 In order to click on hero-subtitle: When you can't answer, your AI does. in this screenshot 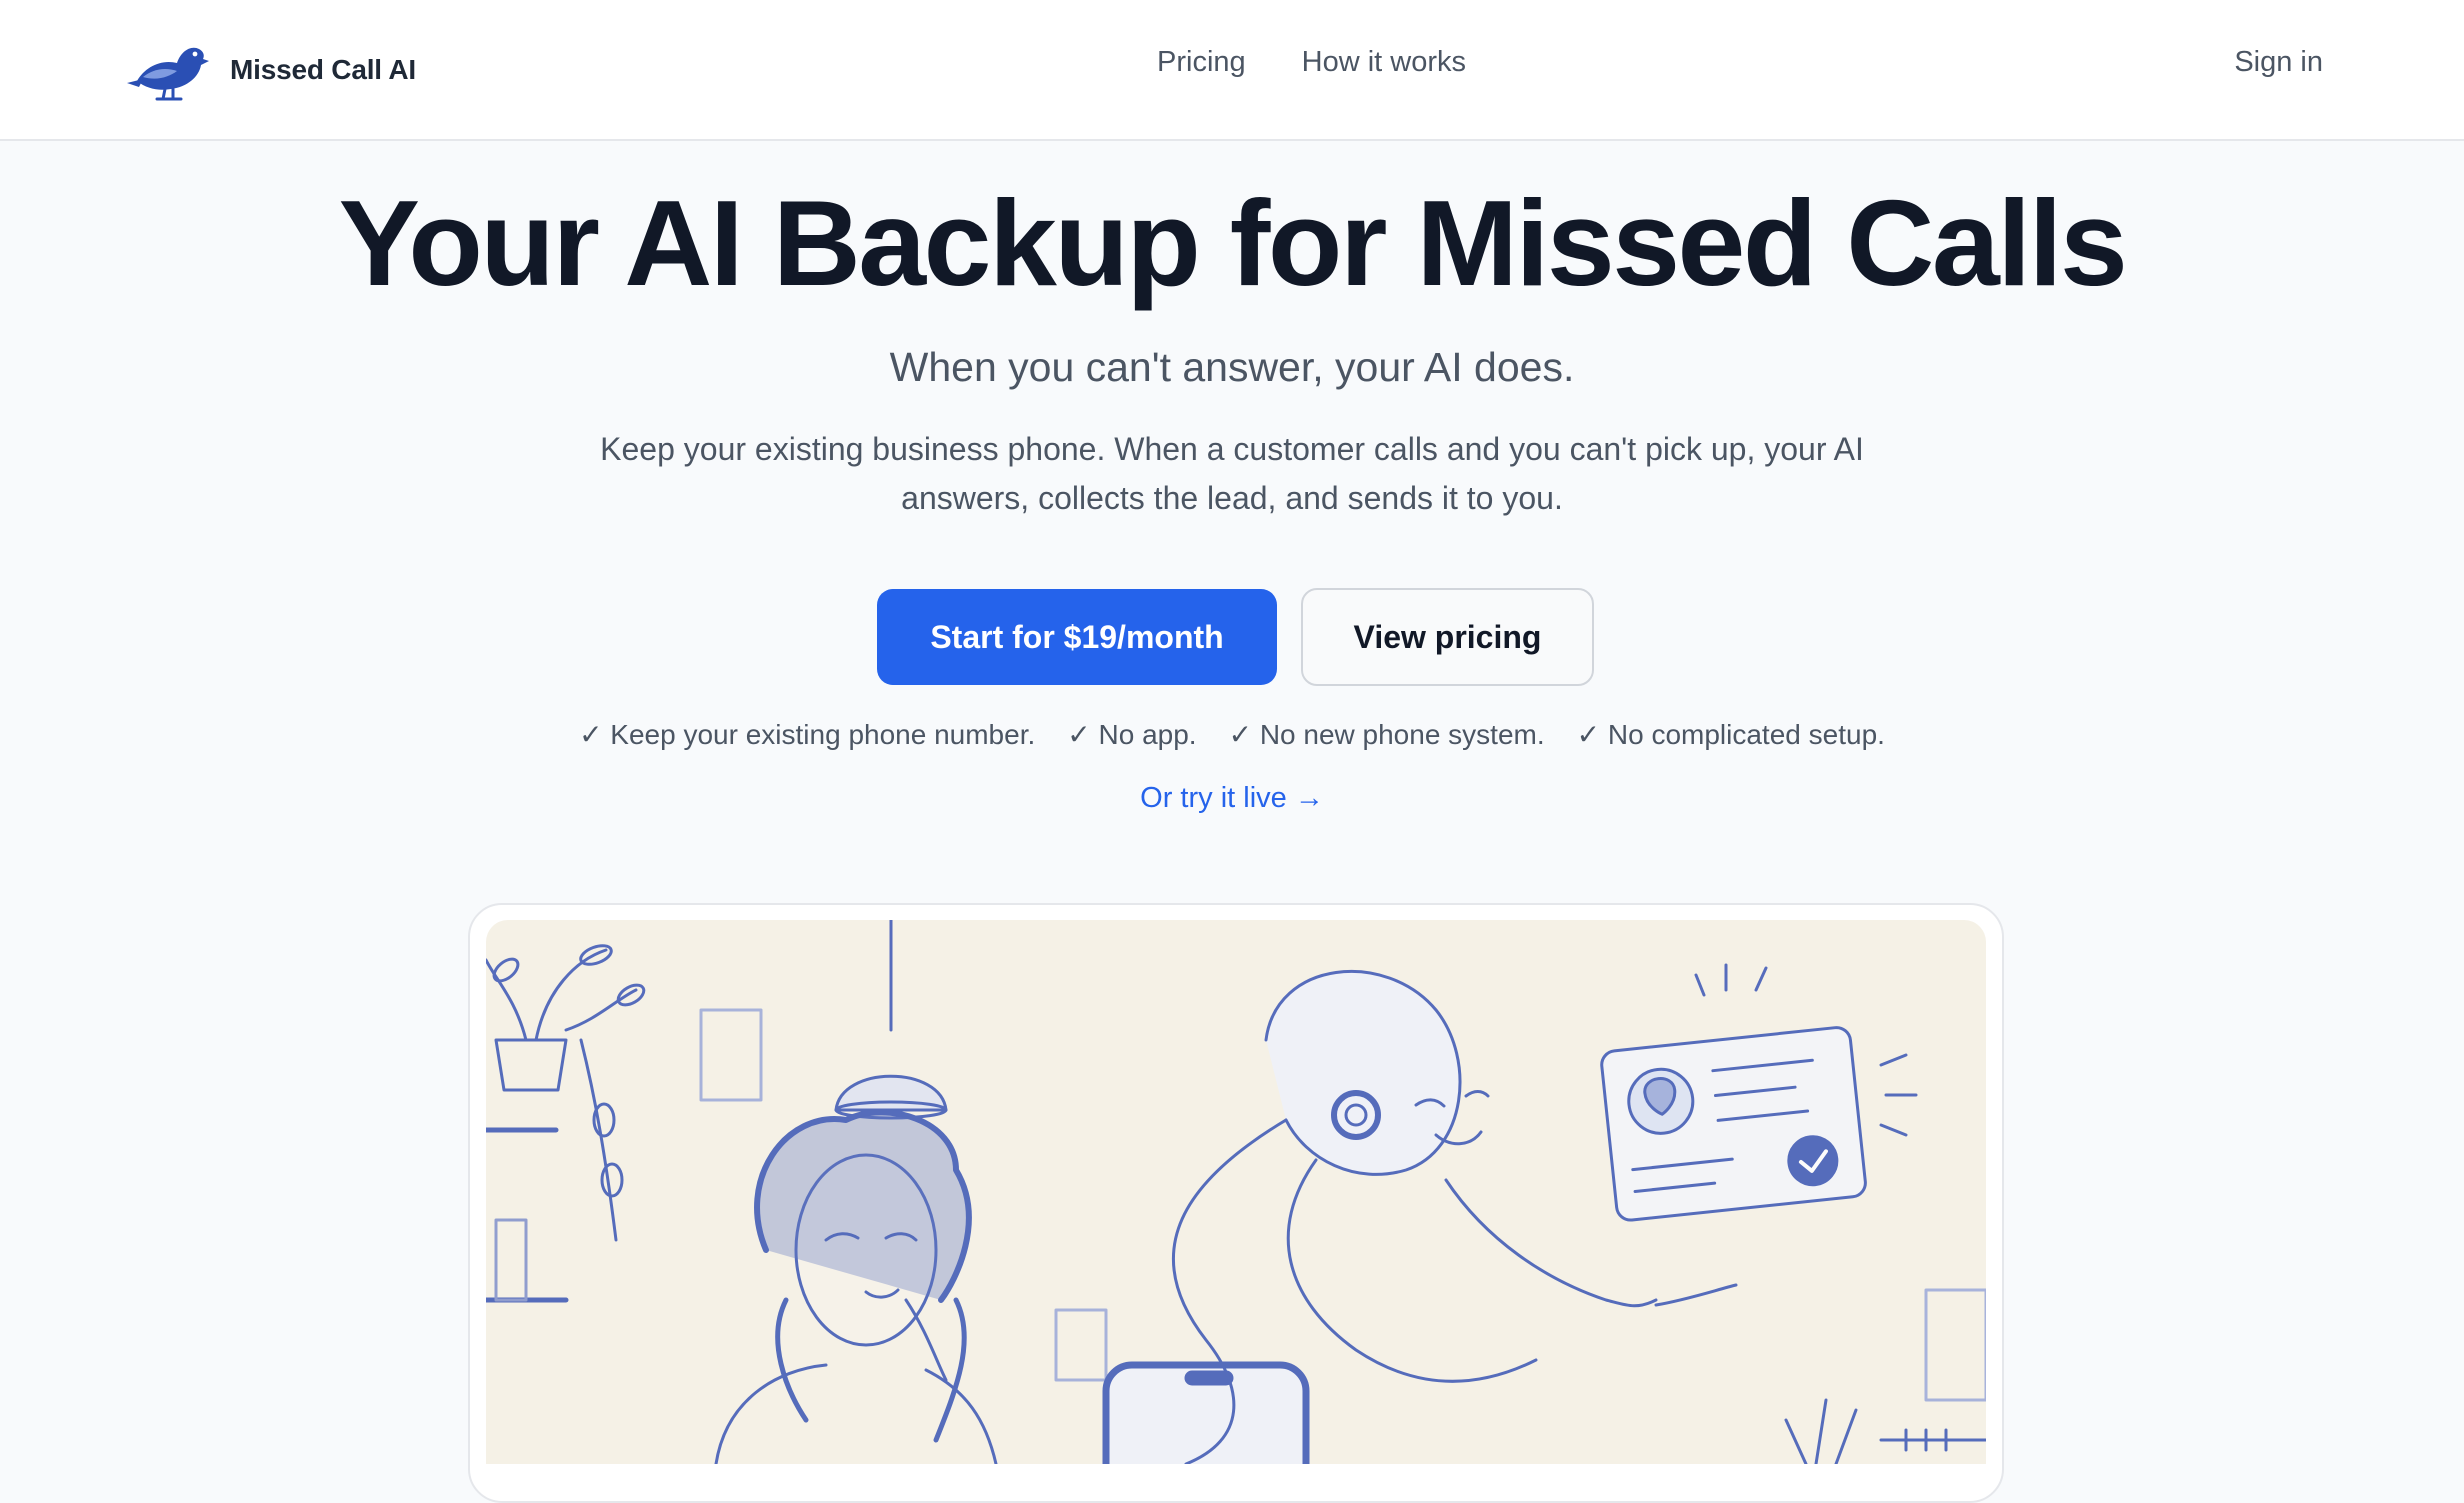, I will do `click(1232, 367)`.